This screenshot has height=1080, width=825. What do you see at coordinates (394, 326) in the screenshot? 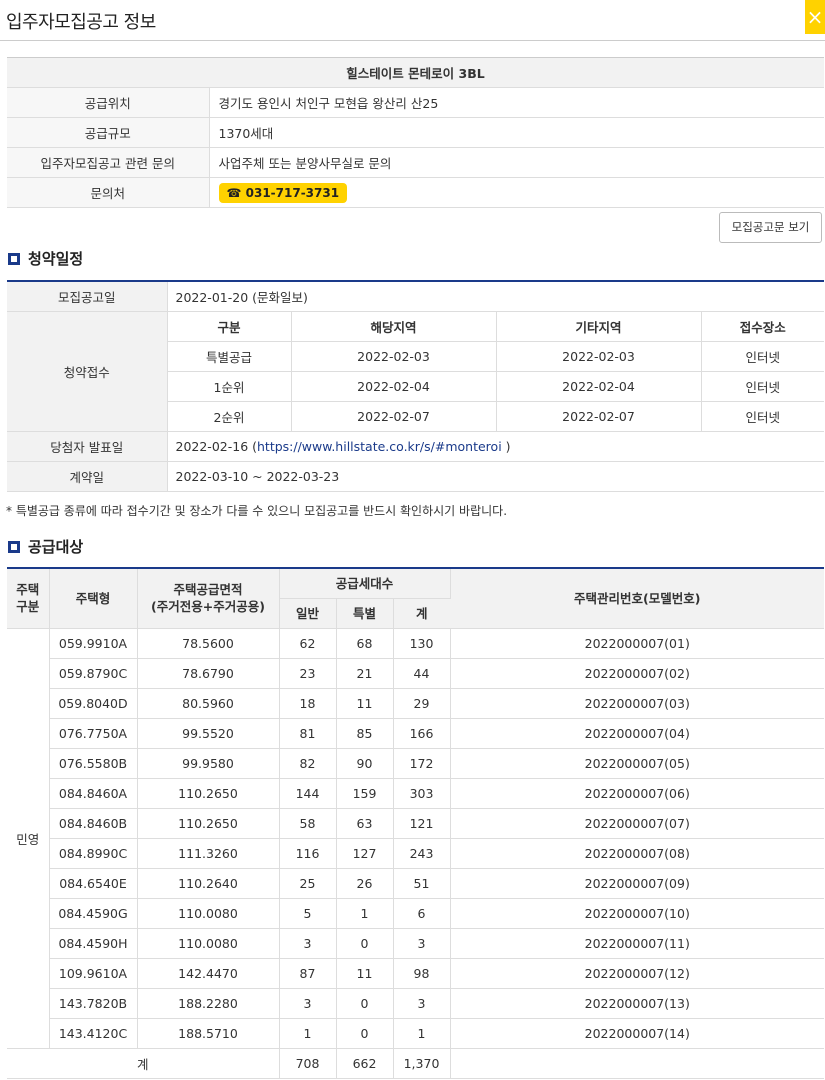
I see `apply-header-cell: 해당지역` at bounding box center [394, 326].